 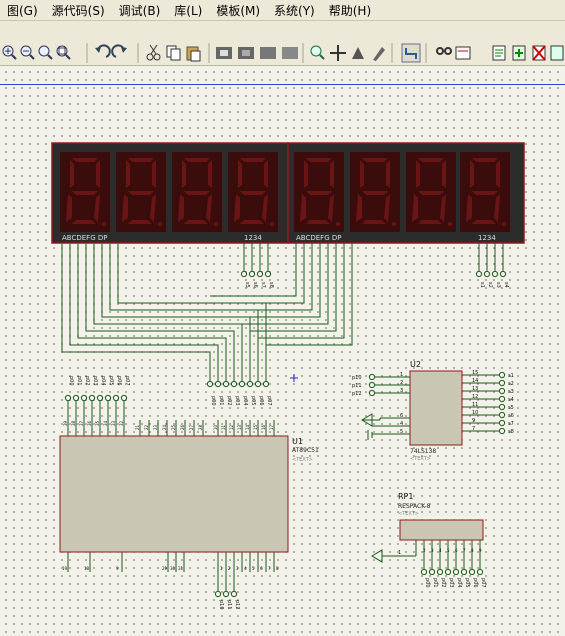 What do you see at coordinates (282, 43) in the screenshot?
I see `toolbar` at bounding box center [282, 43].